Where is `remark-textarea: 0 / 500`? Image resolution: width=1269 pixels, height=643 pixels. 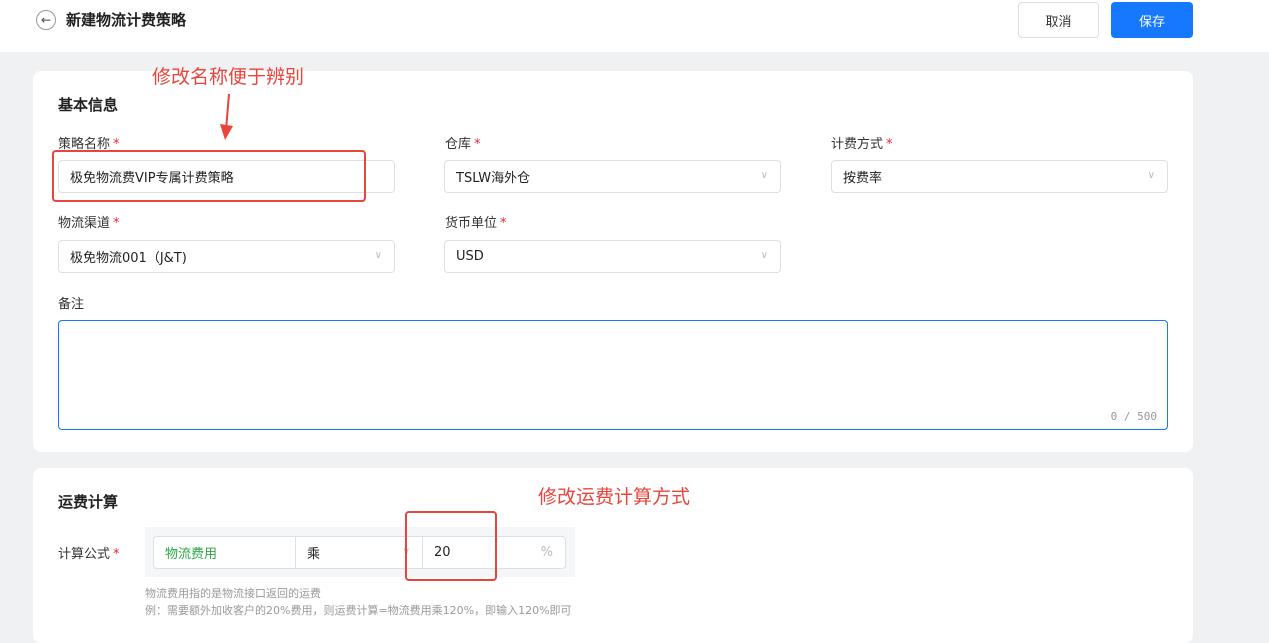
remark-textarea: 0 / 500 is located at coordinates (613, 375).